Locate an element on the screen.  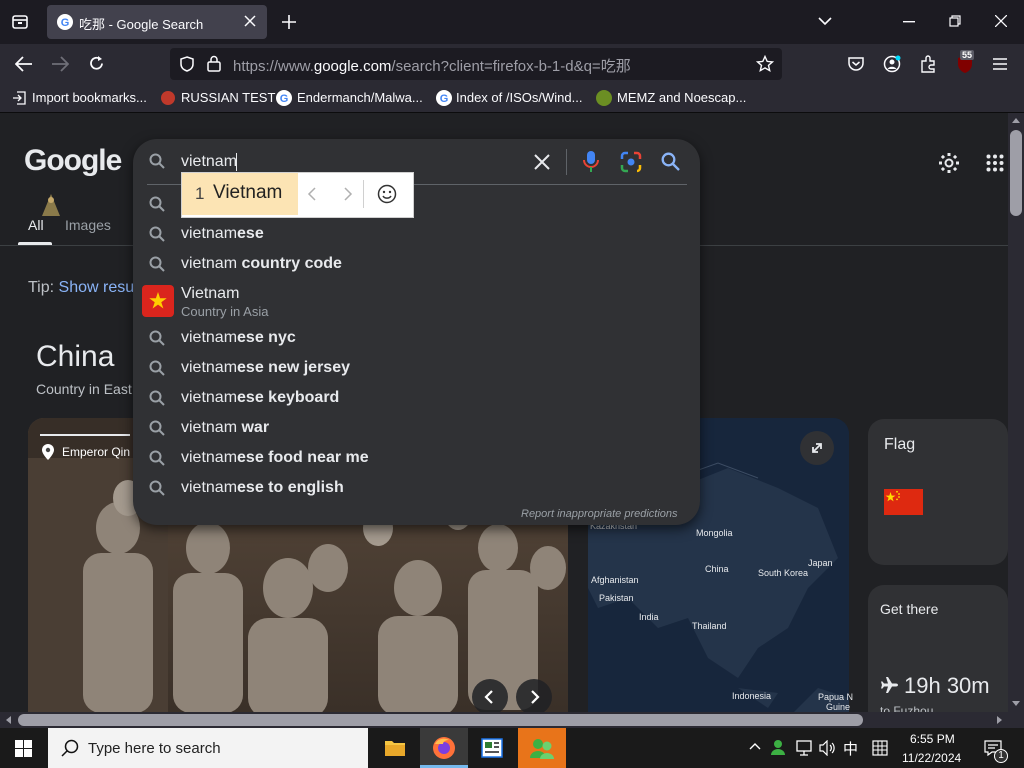
tab-images: Images is located at coordinates (88, 225).